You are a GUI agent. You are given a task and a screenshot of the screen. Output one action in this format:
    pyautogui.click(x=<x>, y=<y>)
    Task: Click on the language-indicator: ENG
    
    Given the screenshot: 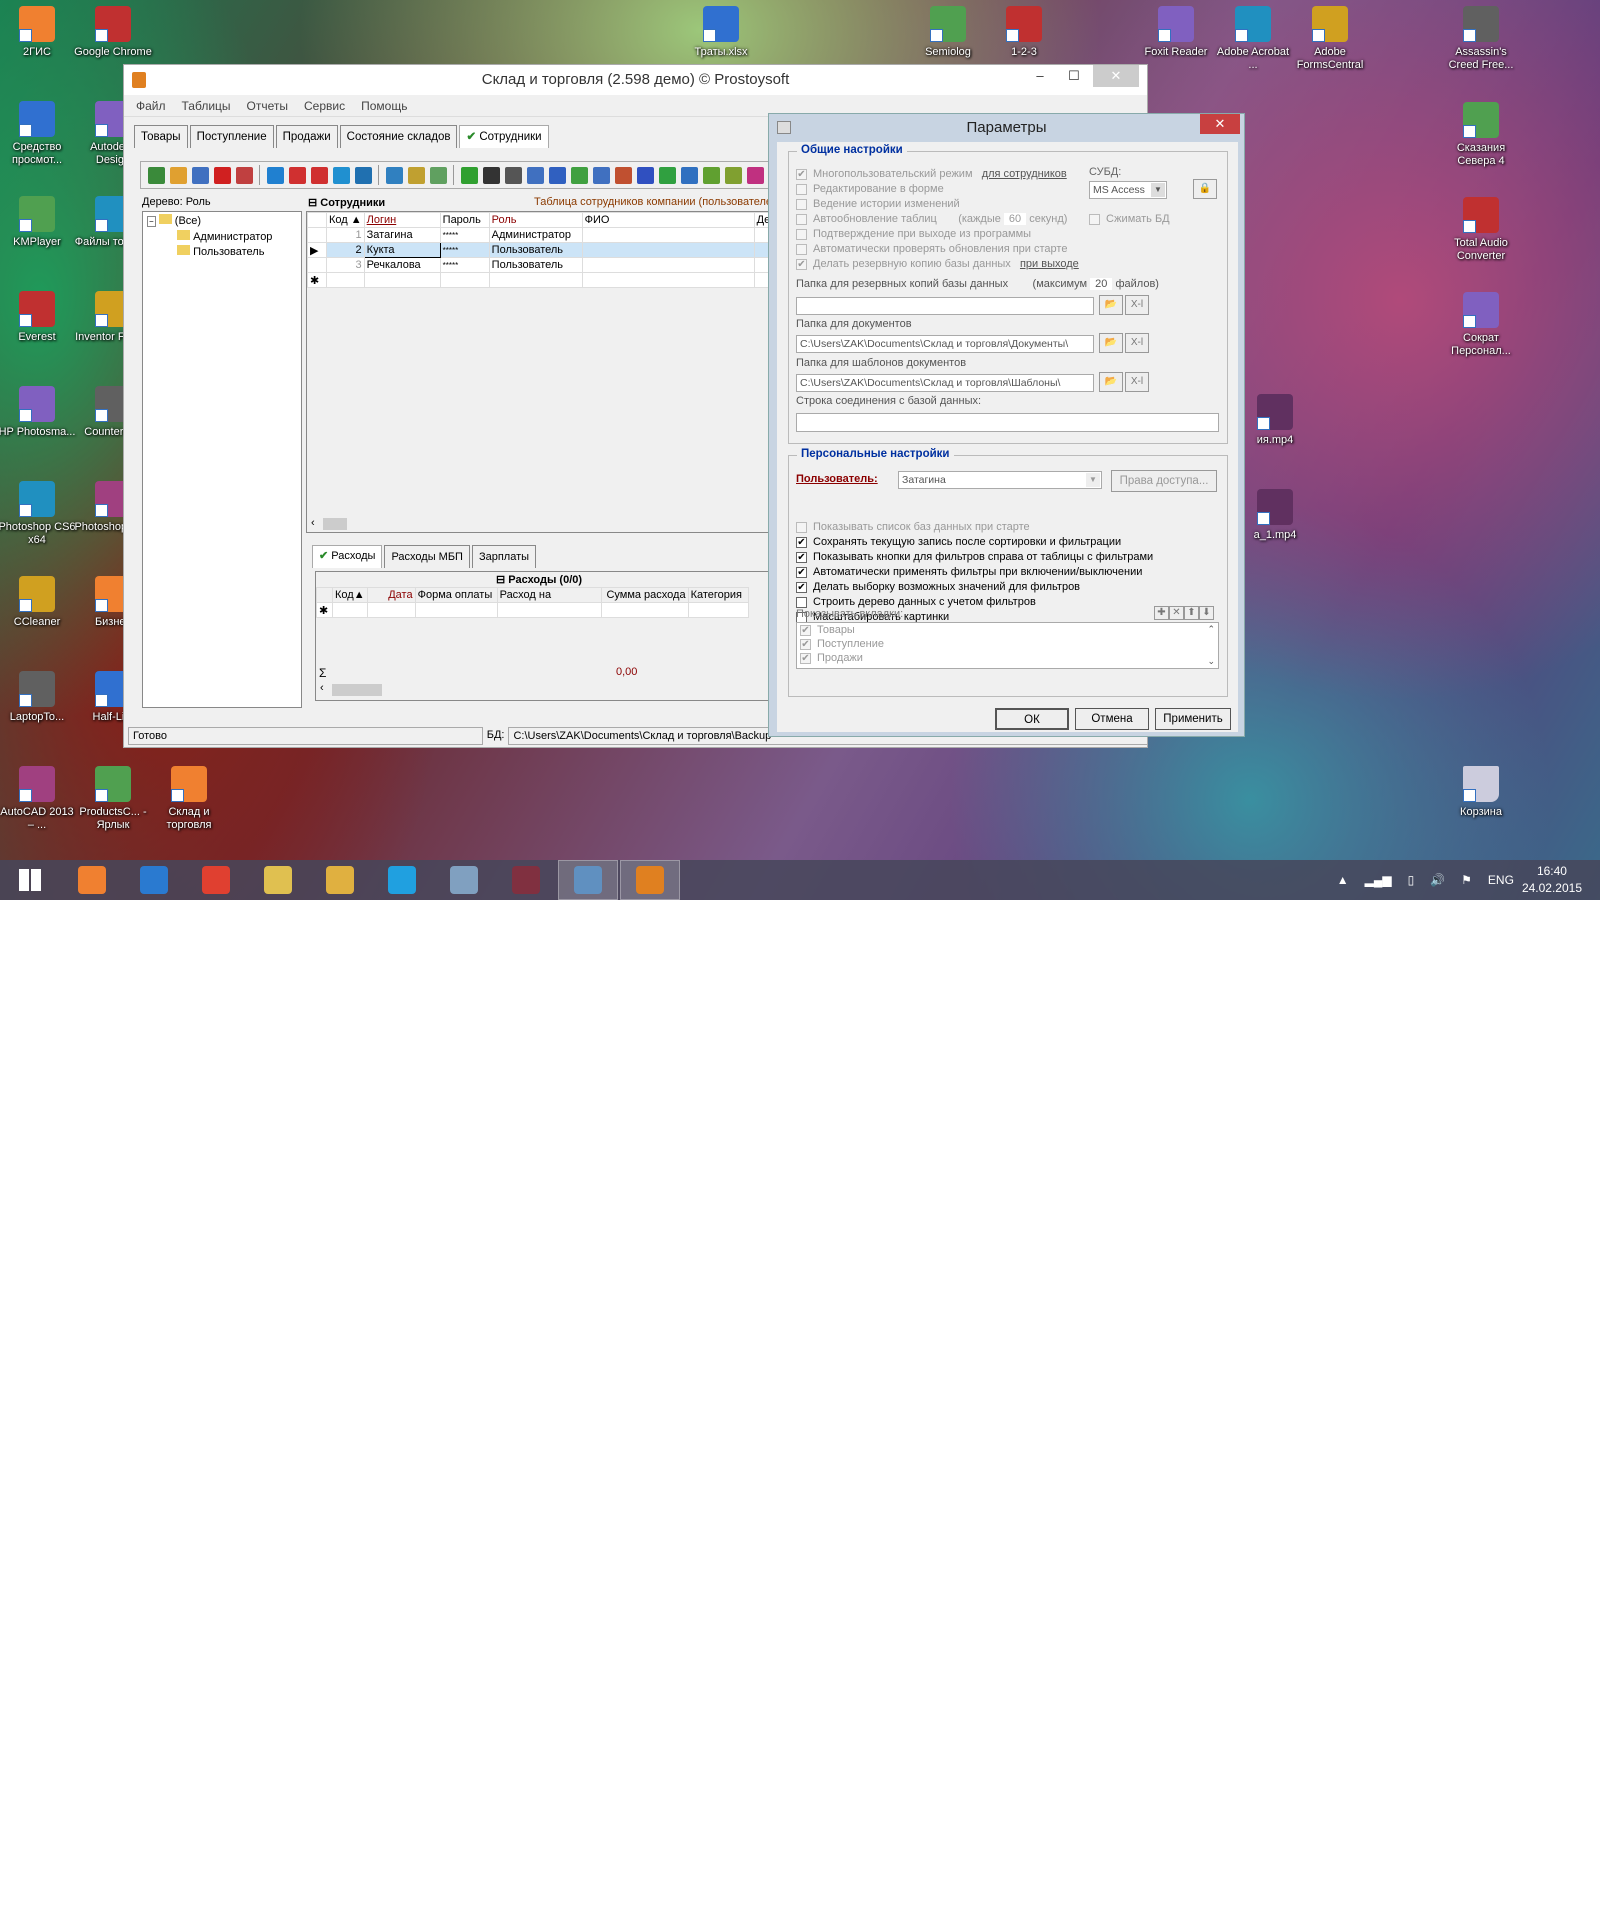 What is the action you would take?
    pyautogui.click(x=1501, y=880)
    